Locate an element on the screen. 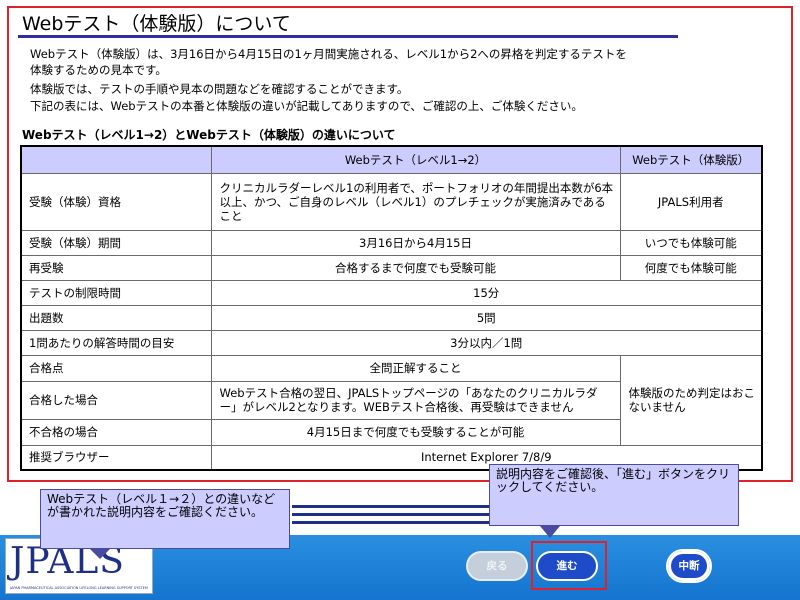 Image resolution: width=800 pixels, height=600 pixels. table-row: 再受験 合格するまで何度でも受験可能 何度でも体験可能 is located at coordinates (391, 267).